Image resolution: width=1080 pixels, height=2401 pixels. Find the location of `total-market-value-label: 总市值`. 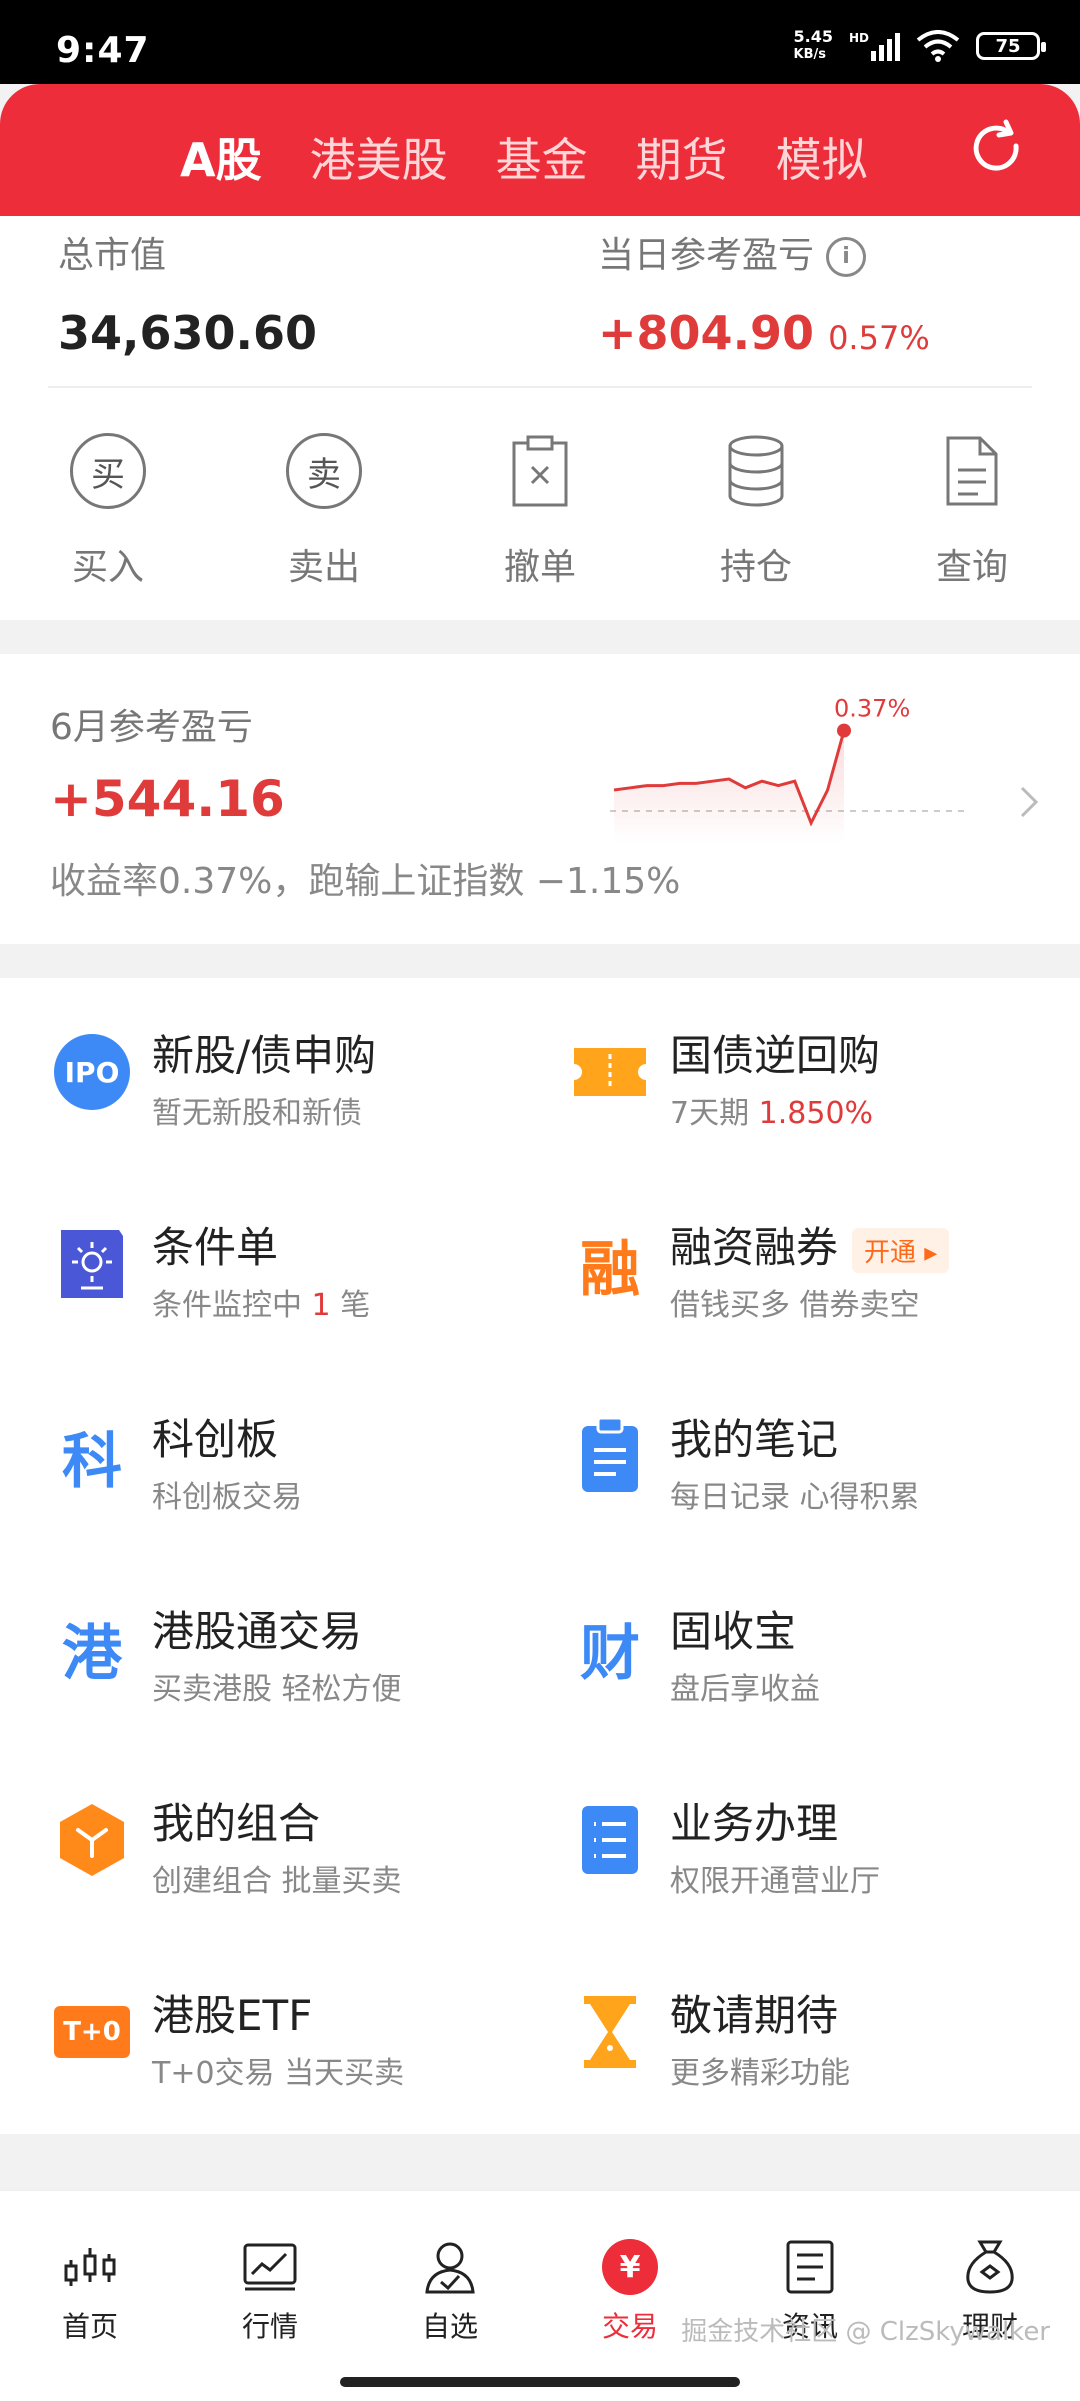

total-market-value-label: 总市值 is located at coordinates (112, 255).